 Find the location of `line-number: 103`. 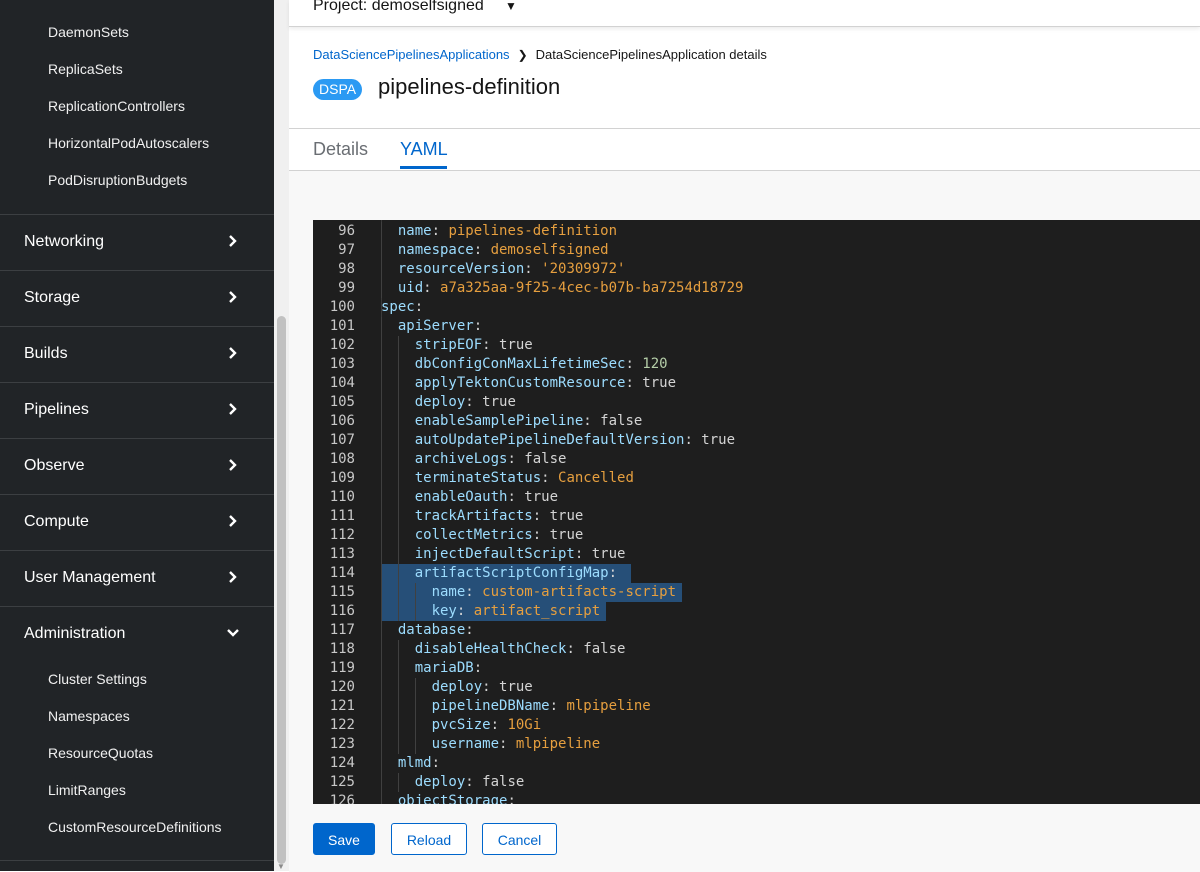

line-number: 103 is located at coordinates (342, 364).